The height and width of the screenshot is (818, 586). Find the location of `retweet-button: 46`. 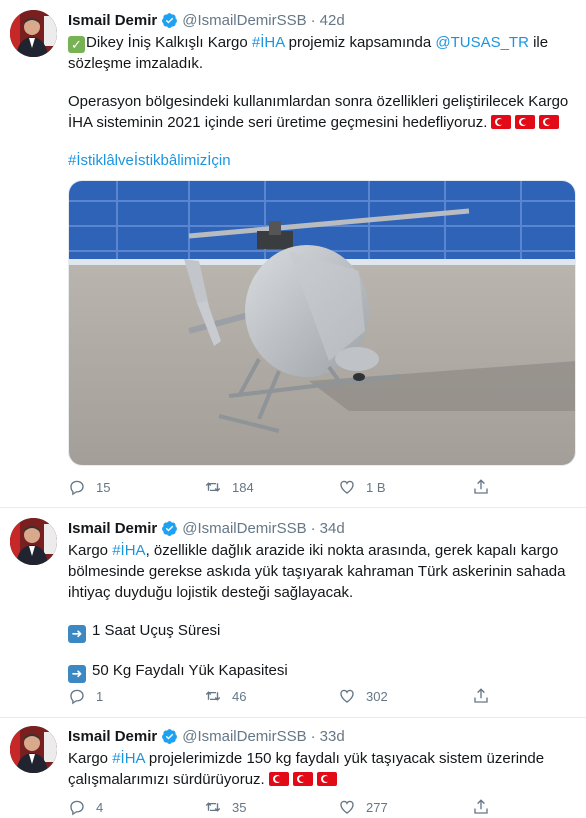

retweet-button: 46 is located at coordinates (225, 696).